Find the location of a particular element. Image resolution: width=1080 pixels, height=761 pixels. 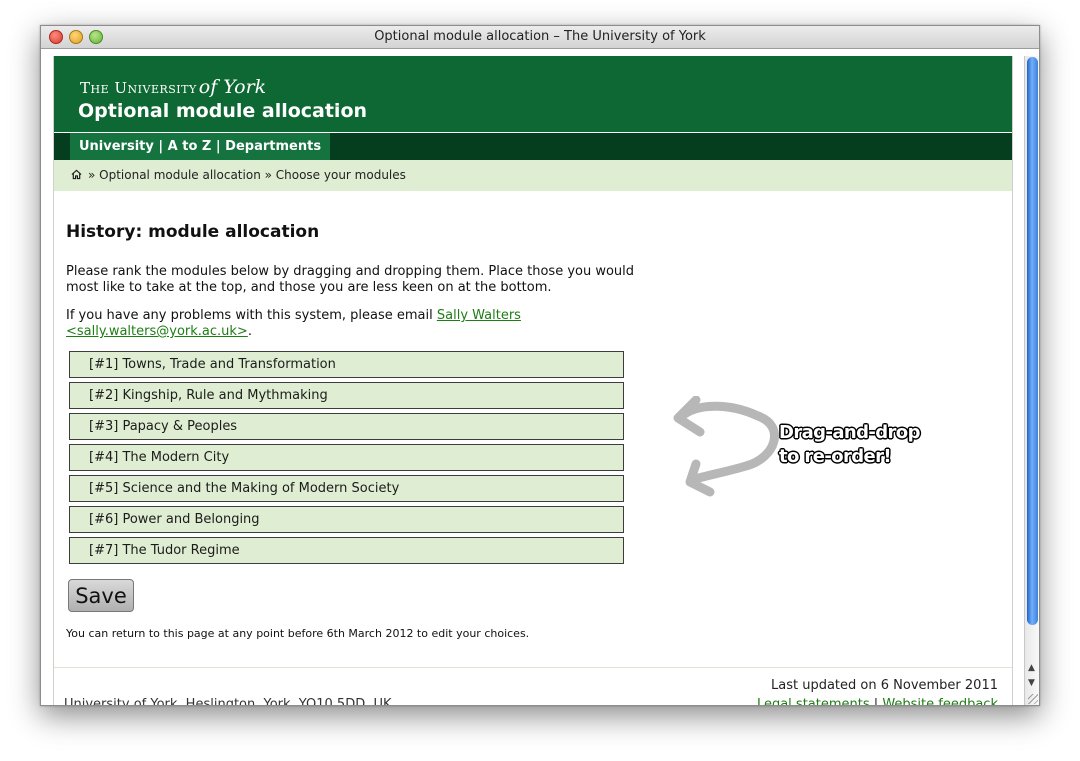

logo-text: The University is located at coordinates (138, 88).